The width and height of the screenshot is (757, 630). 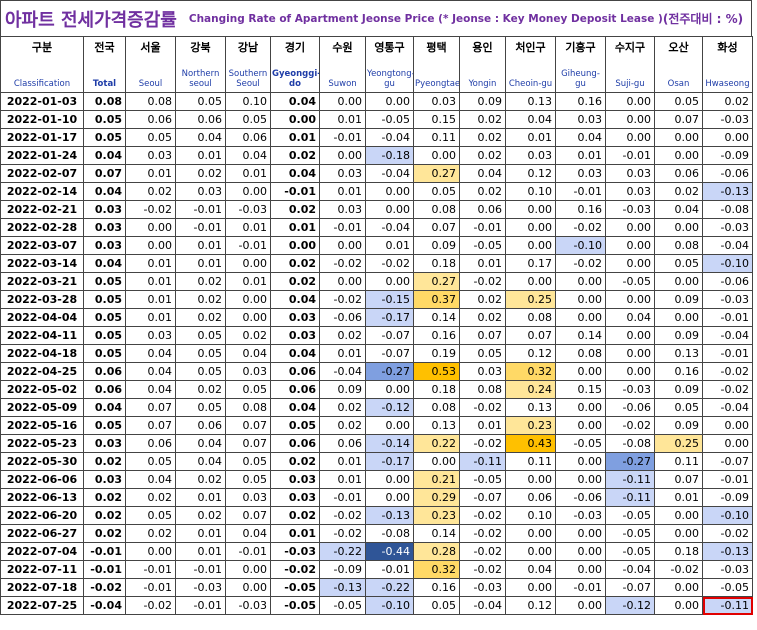 I want to click on table-cell: -0.13, so click(x=389, y=515).